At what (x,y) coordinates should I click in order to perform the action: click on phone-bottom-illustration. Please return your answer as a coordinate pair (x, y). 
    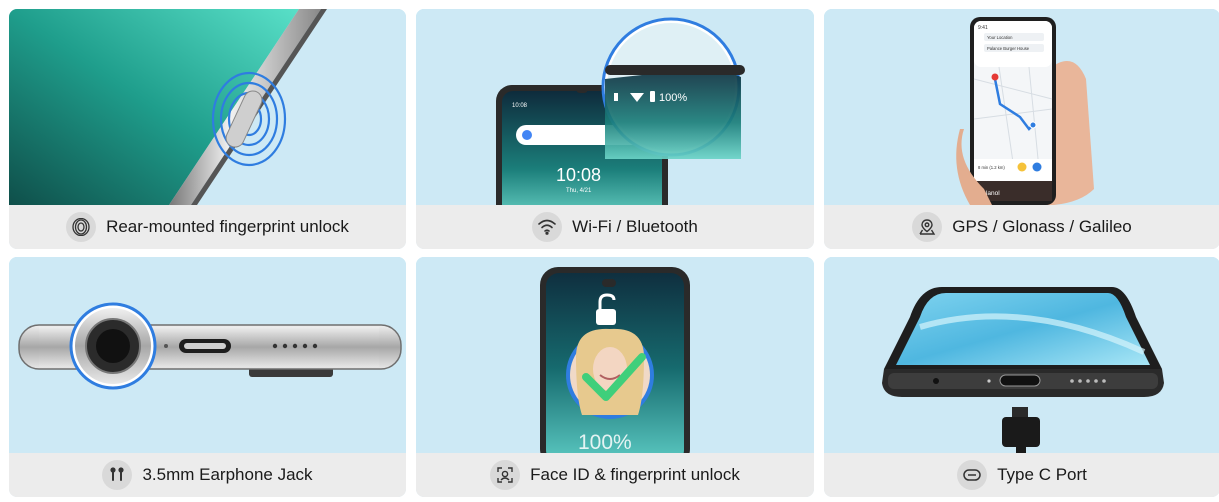
    Looking at the image, I should click on (207, 355).